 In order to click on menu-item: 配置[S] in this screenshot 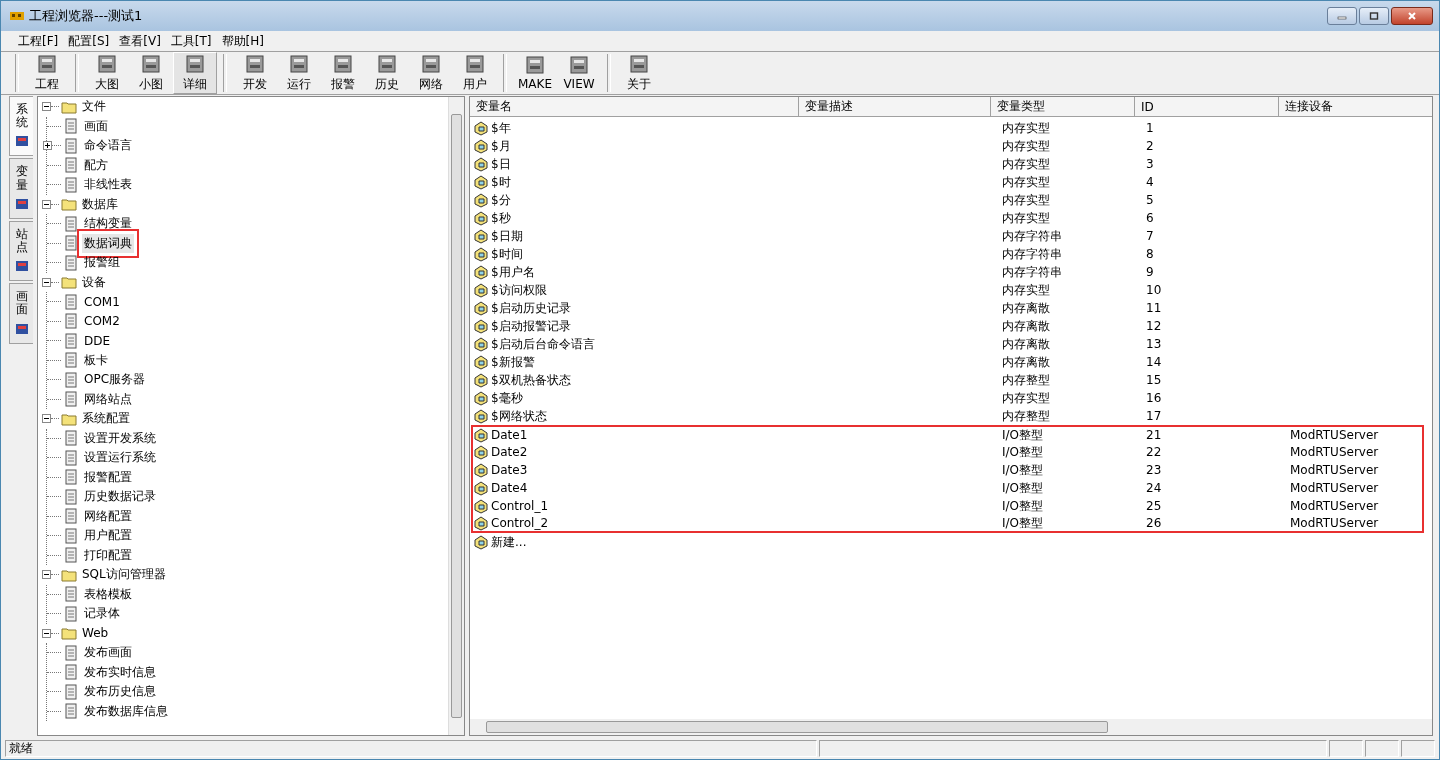, I will do `click(89, 41)`.